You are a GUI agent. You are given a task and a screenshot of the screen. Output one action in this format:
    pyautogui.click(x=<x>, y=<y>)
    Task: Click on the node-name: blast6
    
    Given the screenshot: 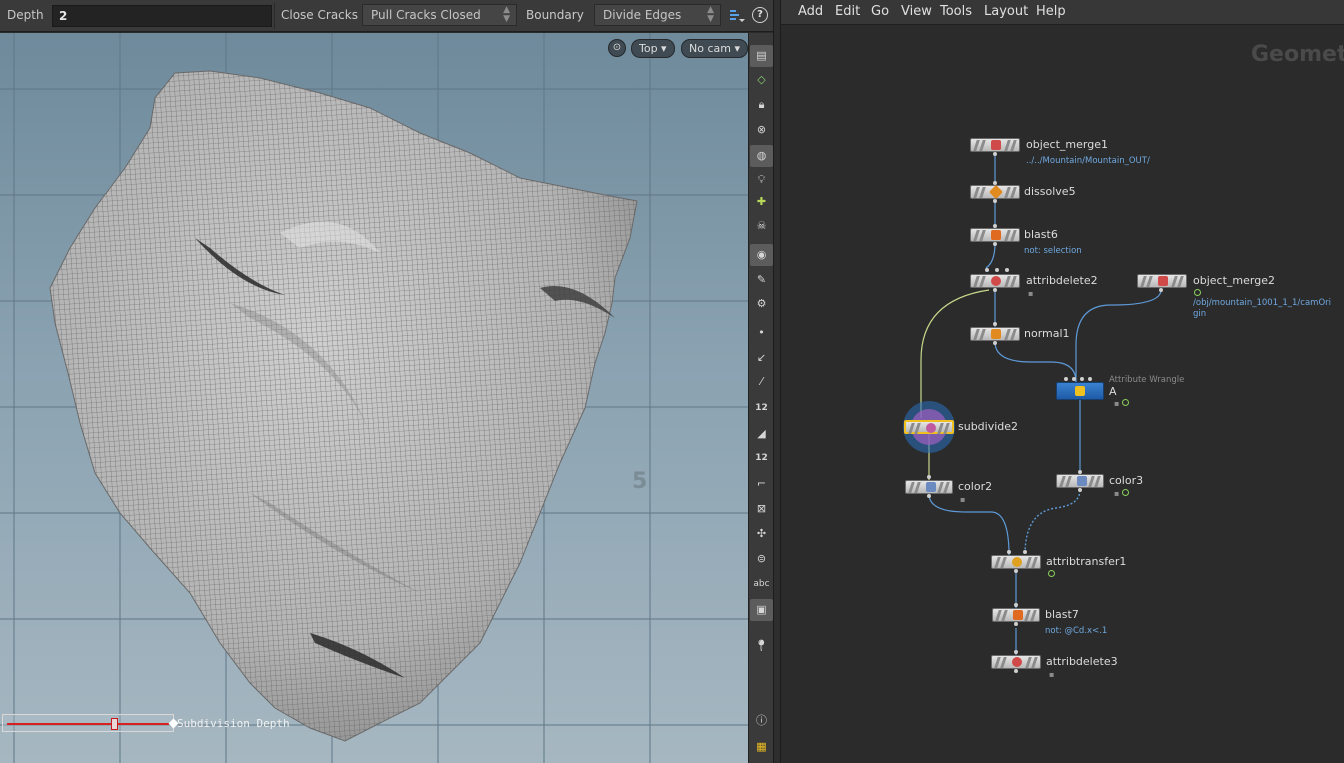 What is the action you would take?
    pyautogui.click(x=1041, y=234)
    